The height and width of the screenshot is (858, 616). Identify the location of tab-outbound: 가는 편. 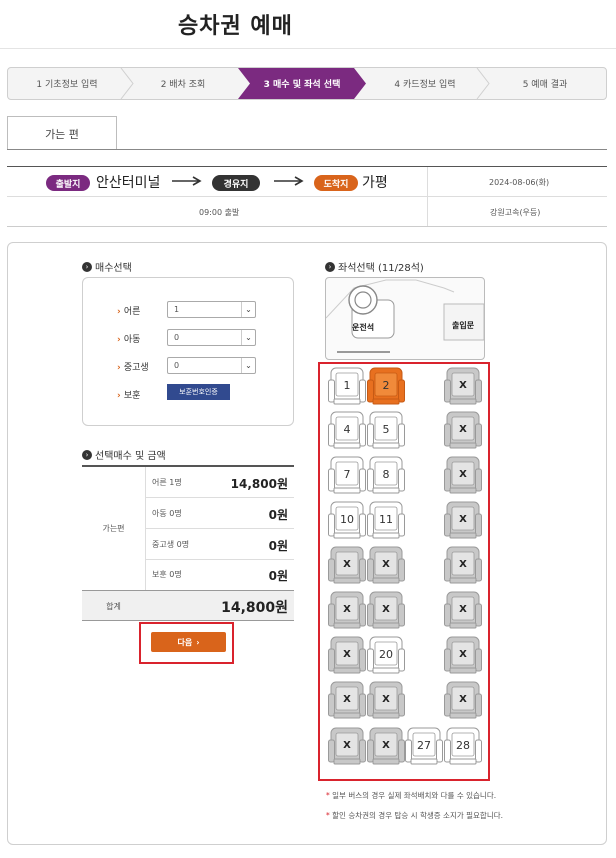
(62, 133).